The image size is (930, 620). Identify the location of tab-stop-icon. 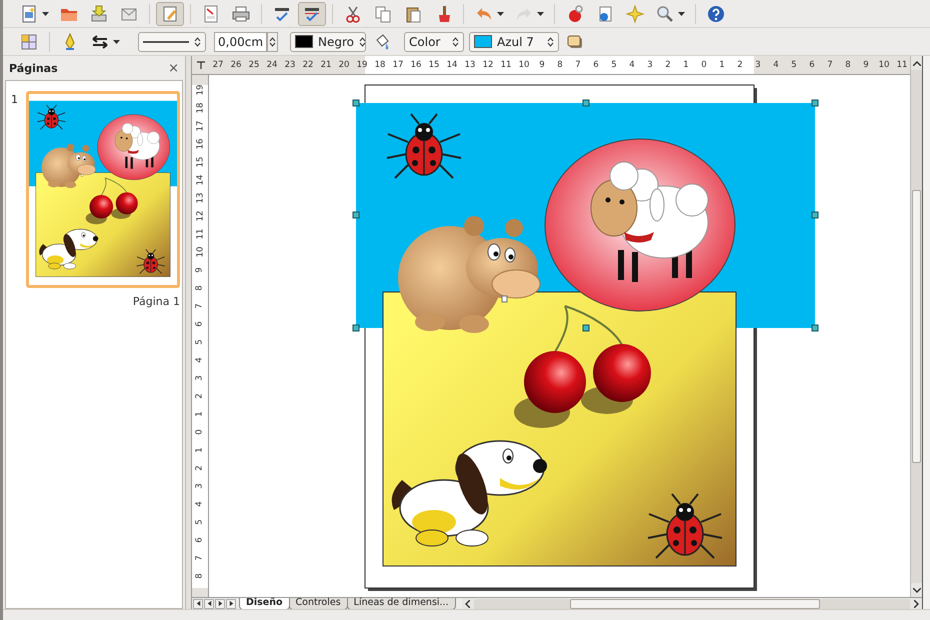
(201, 65).